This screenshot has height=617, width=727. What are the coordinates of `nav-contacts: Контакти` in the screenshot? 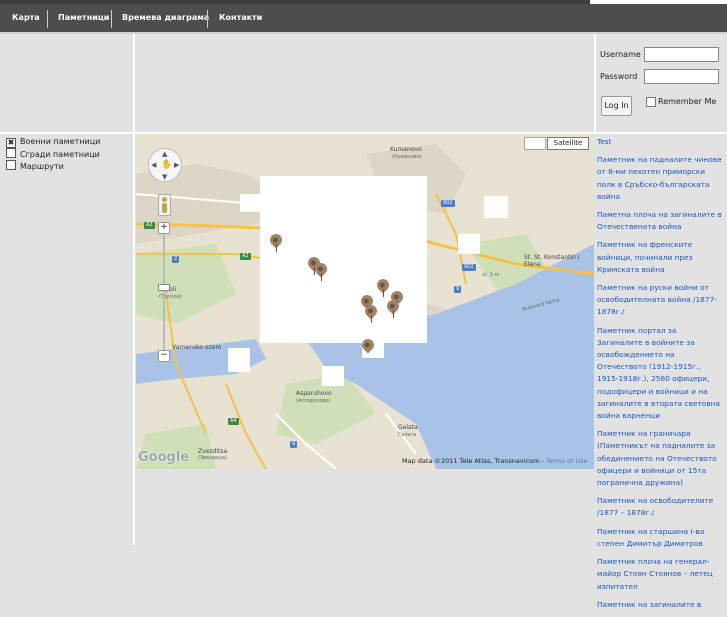 It's located at (240, 18).